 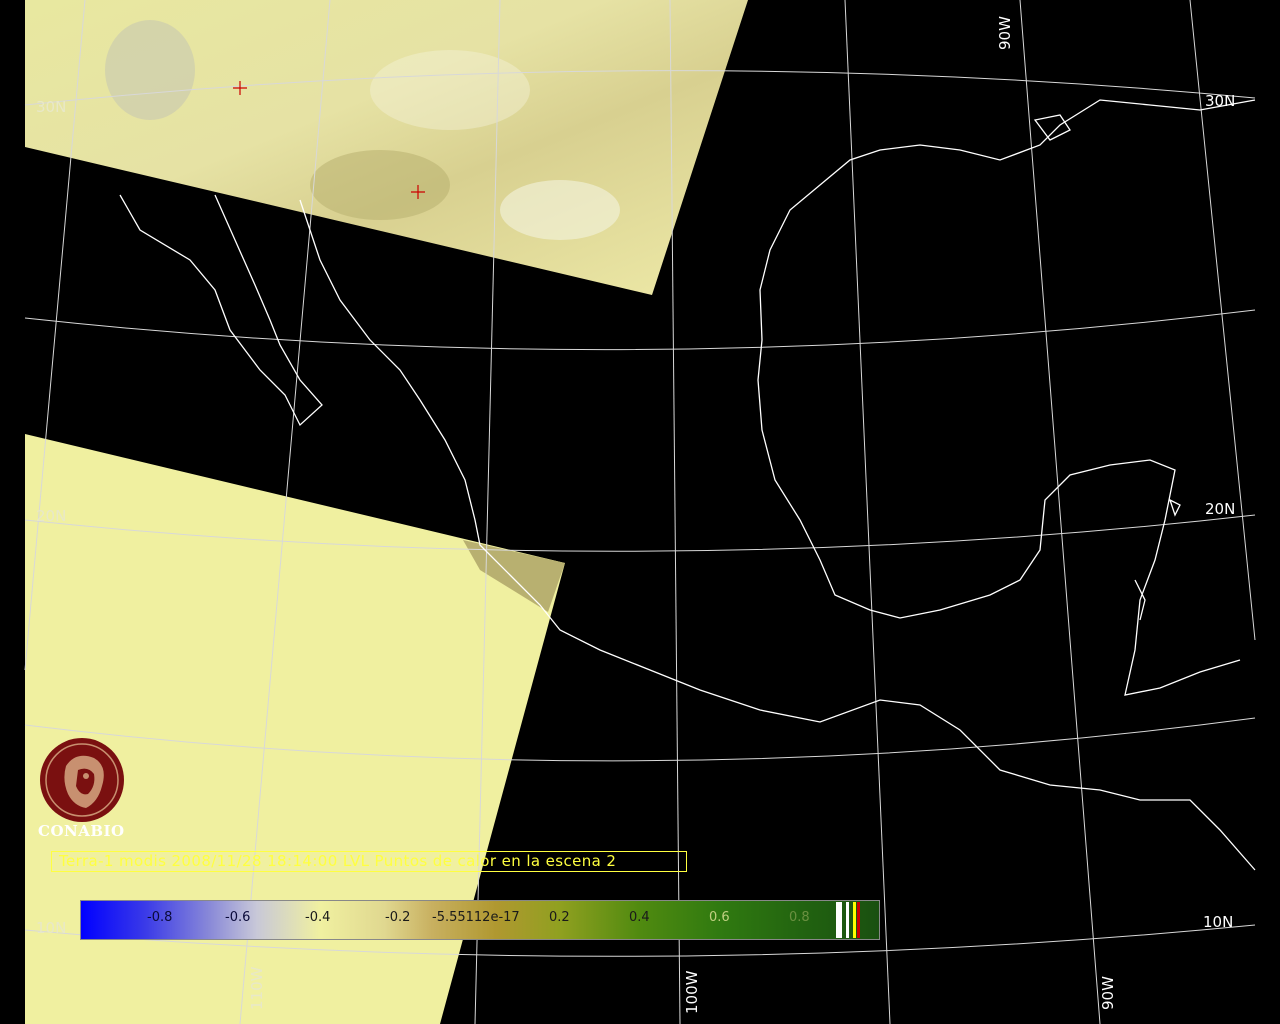 I want to click on lat-label-20-right: 20N, so click(x=1220, y=509).